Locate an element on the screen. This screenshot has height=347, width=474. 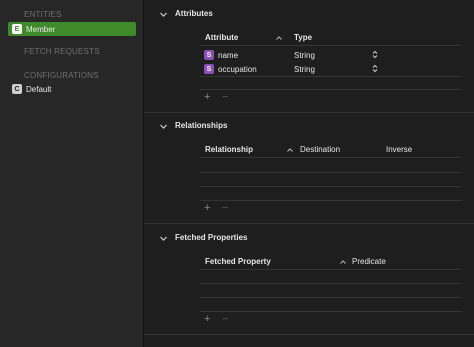
configuration-item-default: C Default is located at coordinates (29, 89).